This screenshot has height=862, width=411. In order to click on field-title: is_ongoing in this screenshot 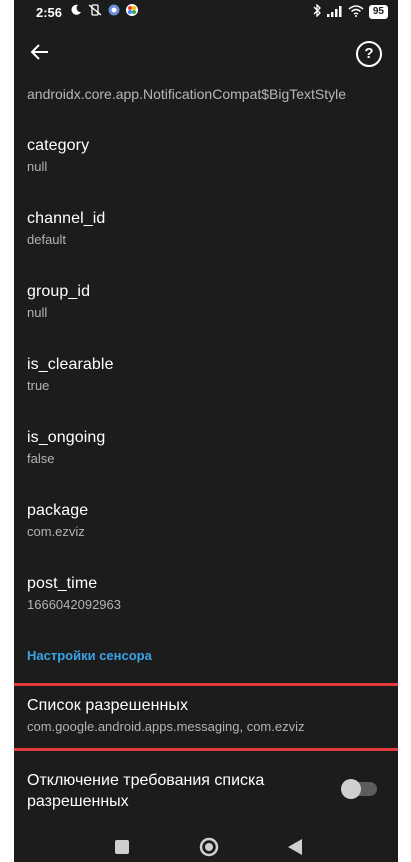, I will do `click(66, 437)`.